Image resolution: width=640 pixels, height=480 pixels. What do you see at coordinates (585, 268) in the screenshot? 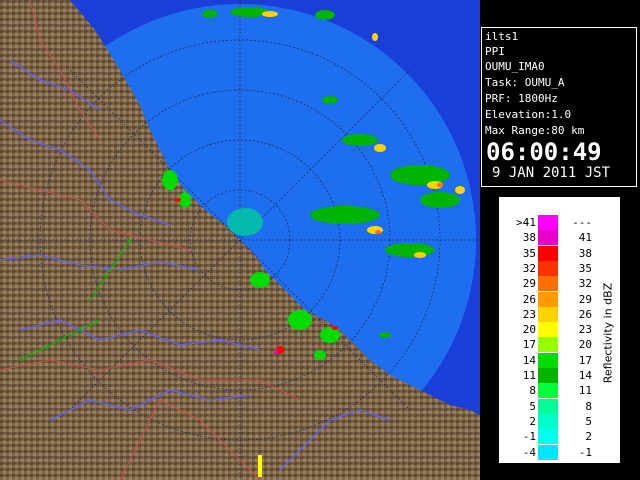
I see `legend-upper-bound: 35` at bounding box center [585, 268].